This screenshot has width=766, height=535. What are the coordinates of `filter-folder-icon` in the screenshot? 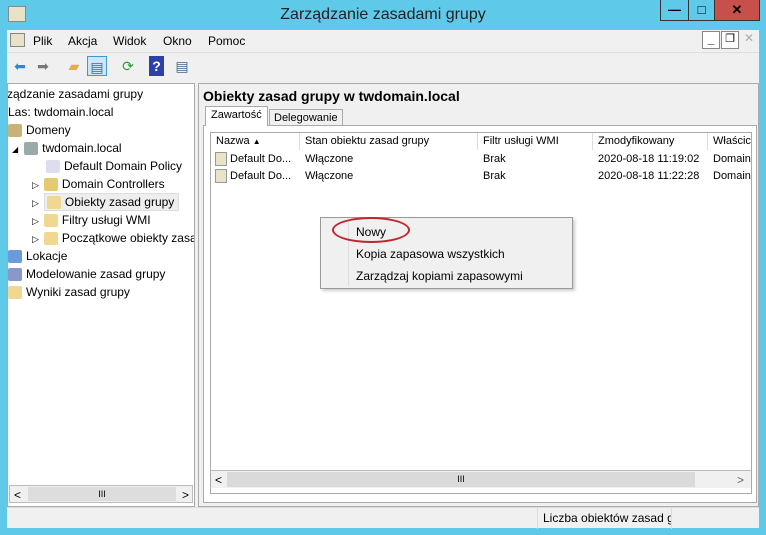 It's located at (50, 221).